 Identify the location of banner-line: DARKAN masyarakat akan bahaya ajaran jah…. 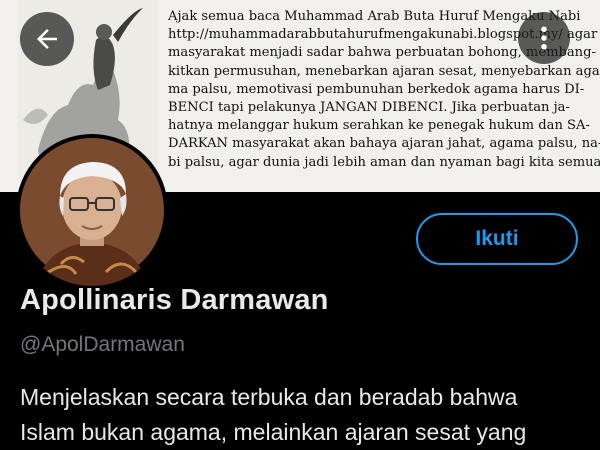
(384, 144).